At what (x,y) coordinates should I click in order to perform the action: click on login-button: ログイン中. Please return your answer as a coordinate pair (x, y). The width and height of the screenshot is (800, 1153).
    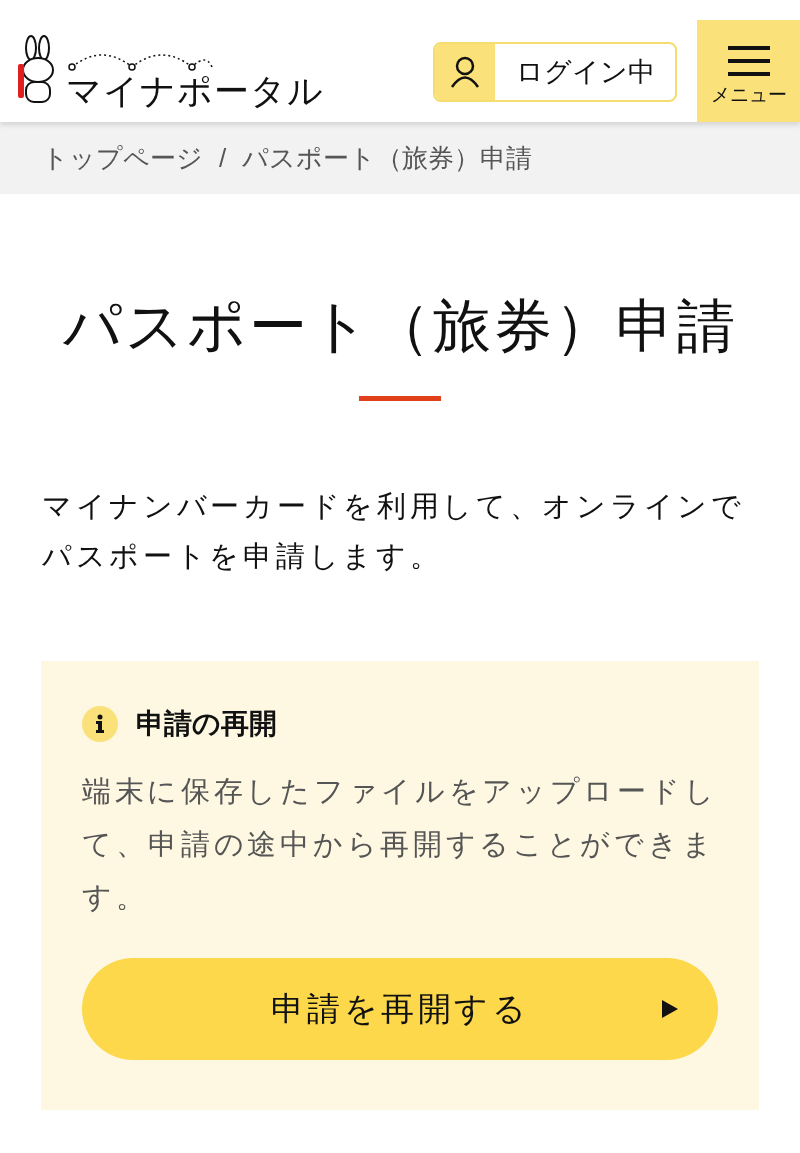
    Looking at the image, I should click on (555, 72).